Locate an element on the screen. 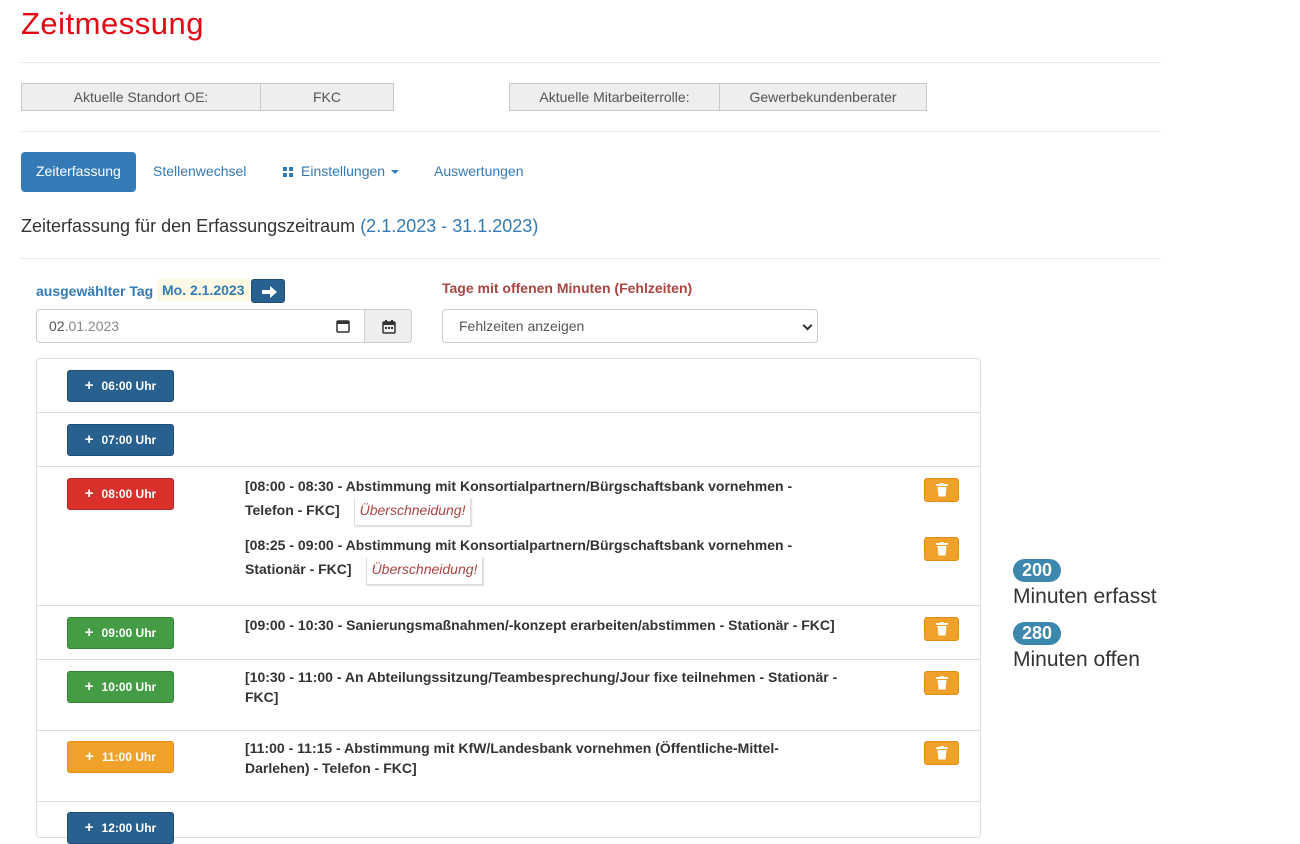 This screenshot has width=1300, height=844. time-slot-row: +07:00 Uhr is located at coordinates (508, 440).